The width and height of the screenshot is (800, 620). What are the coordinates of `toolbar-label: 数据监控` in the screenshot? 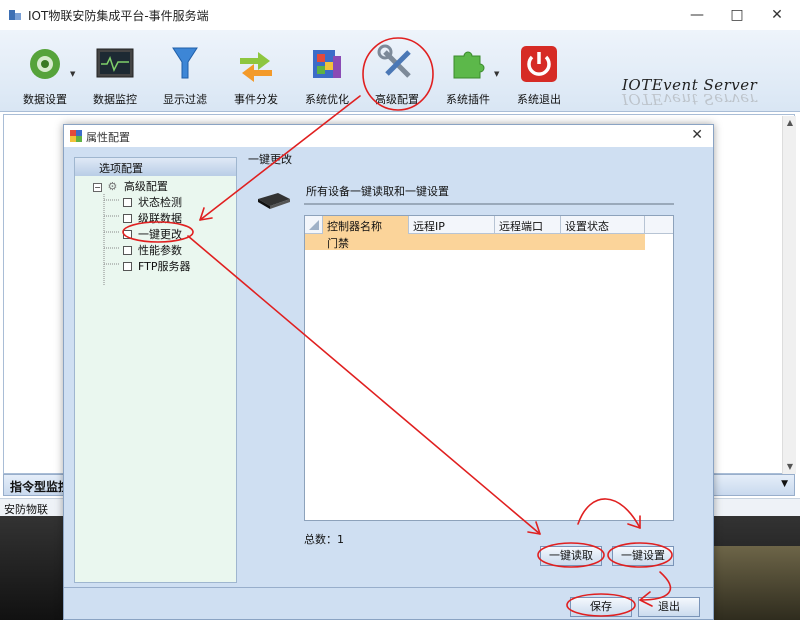 It's located at (115, 99).